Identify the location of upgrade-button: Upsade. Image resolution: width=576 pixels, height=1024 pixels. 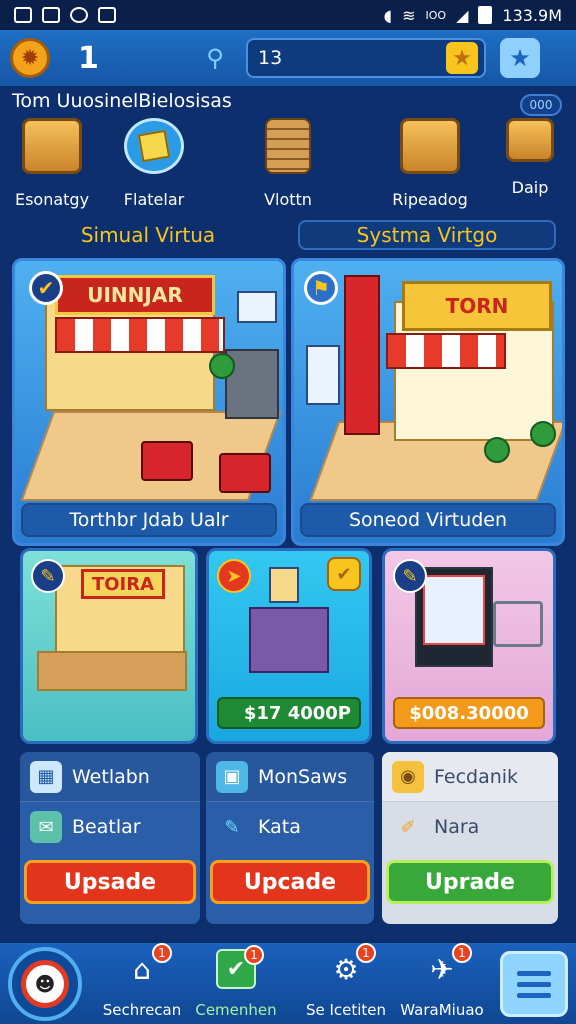
(110, 882).